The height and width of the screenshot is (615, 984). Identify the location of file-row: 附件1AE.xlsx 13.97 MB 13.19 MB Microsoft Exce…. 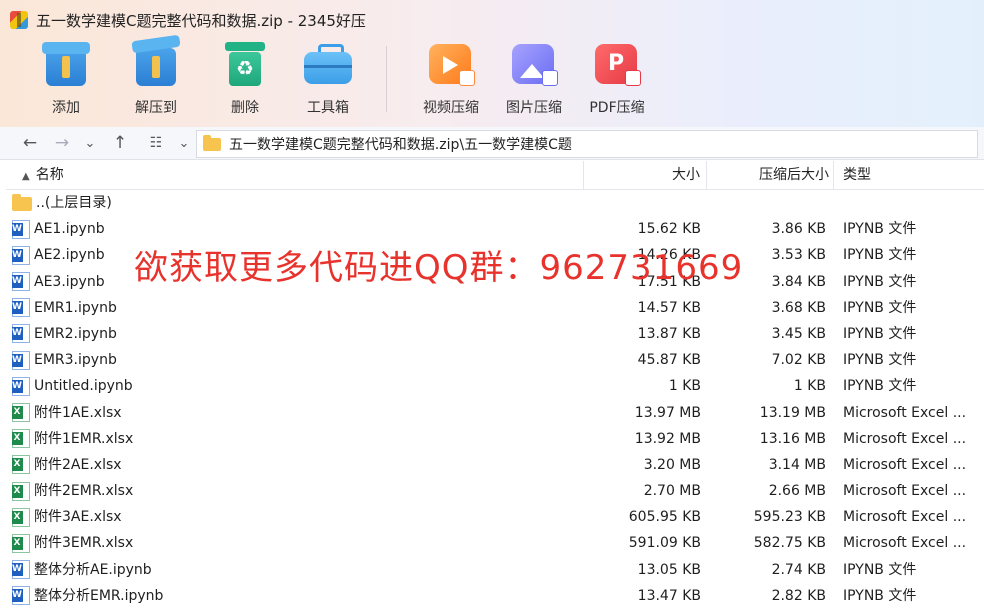
(495, 413).